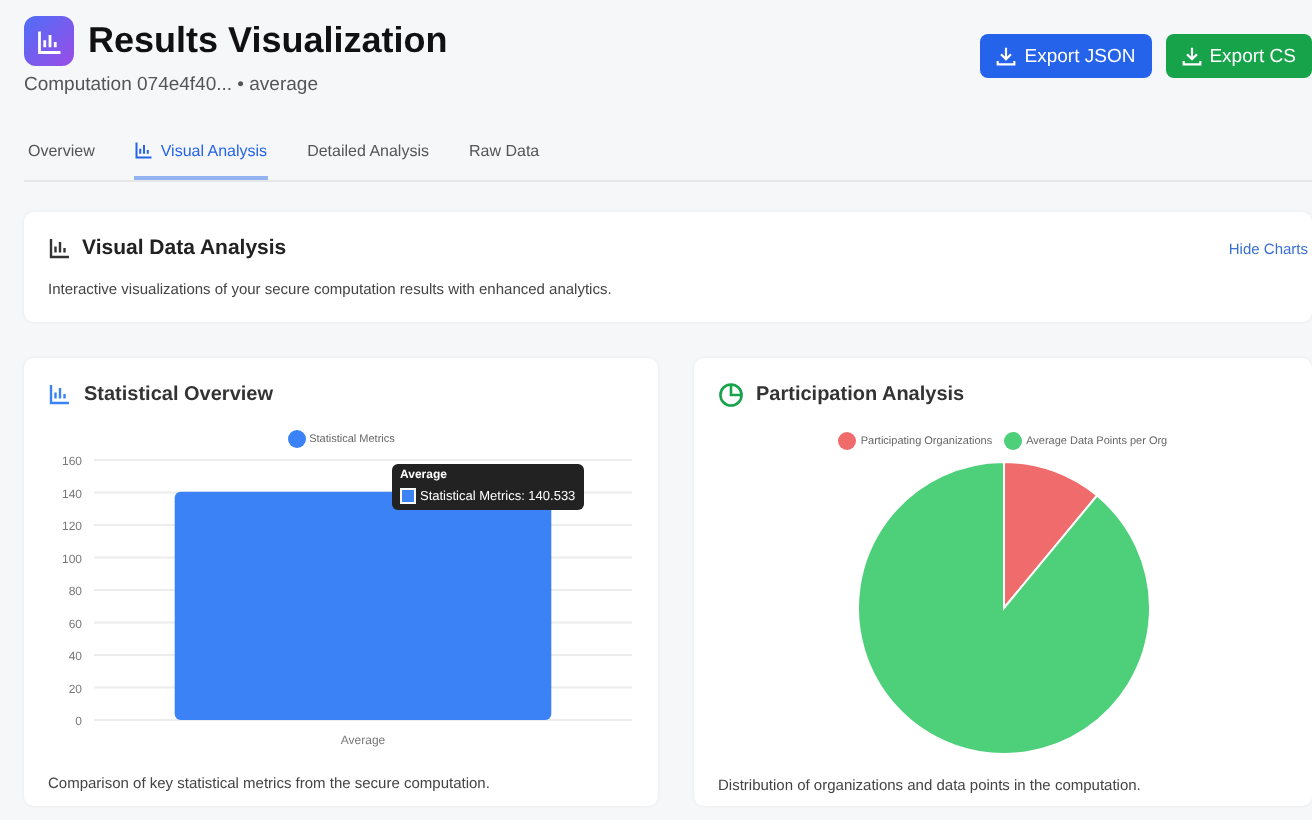  Describe the element at coordinates (61, 160) in the screenshot. I see `tab: Overview` at that location.